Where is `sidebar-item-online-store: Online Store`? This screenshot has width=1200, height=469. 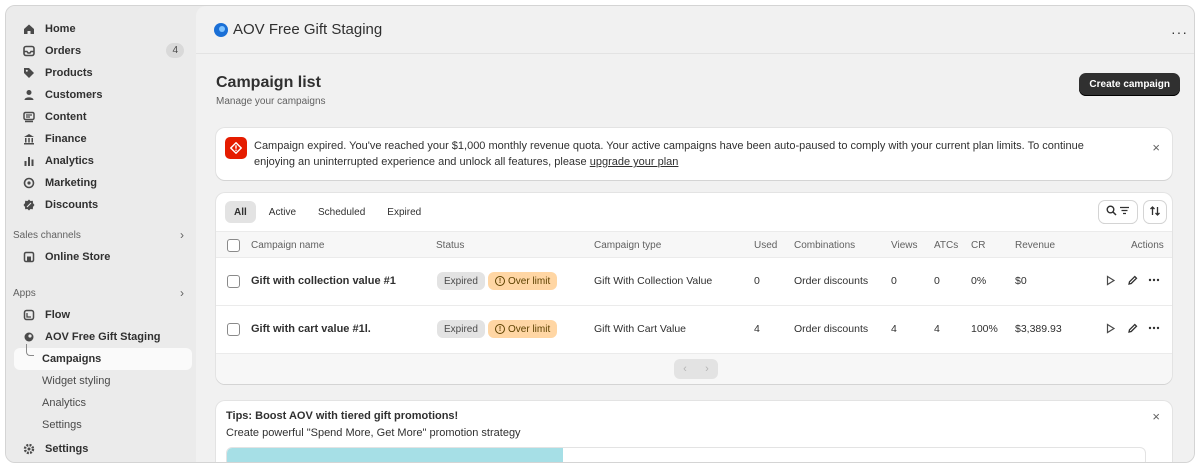 sidebar-item-online-store: Online Store is located at coordinates (101, 257).